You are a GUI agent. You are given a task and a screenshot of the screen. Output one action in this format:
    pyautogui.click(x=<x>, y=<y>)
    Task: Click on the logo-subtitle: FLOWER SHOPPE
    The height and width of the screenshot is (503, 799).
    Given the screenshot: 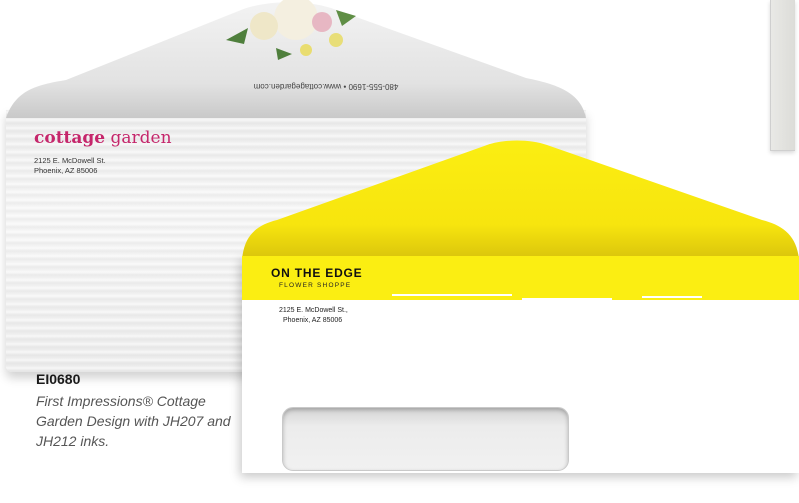 What is the action you would take?
    pyautogui.click(x=315, y=285)
    